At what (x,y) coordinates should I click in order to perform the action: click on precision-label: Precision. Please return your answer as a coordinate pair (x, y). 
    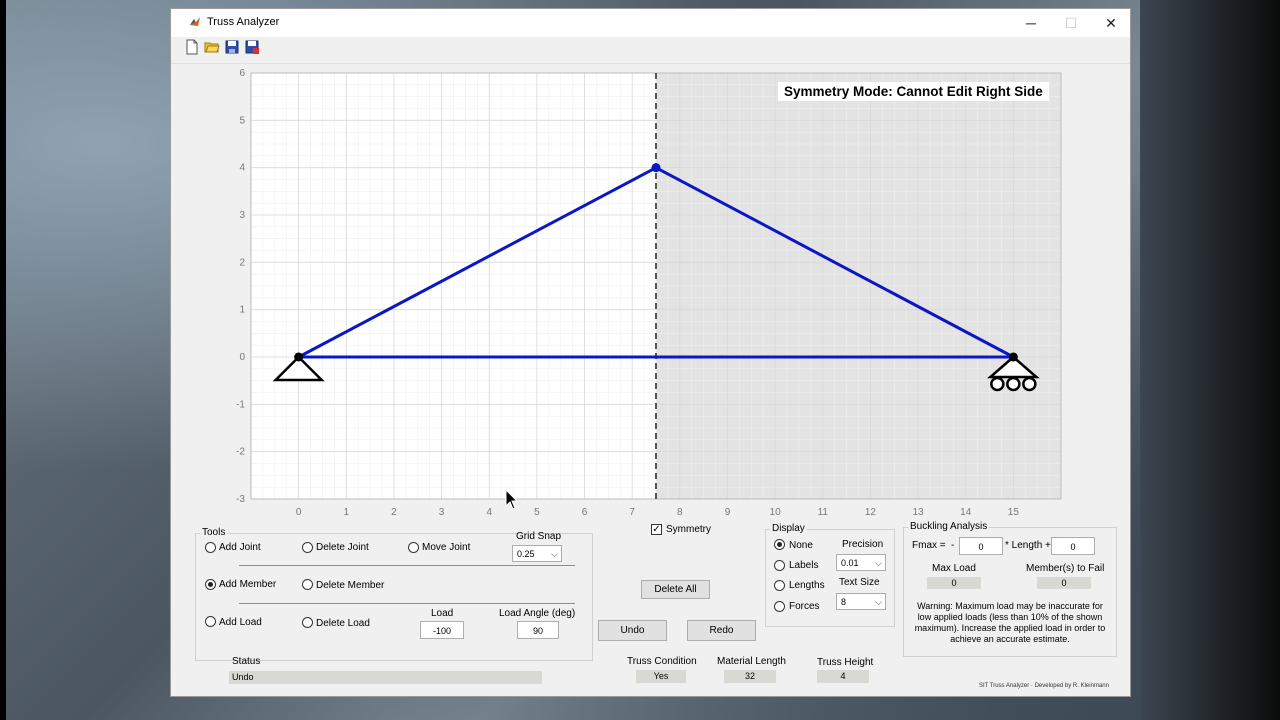
    Looking at the image, I should click on (863, 544).